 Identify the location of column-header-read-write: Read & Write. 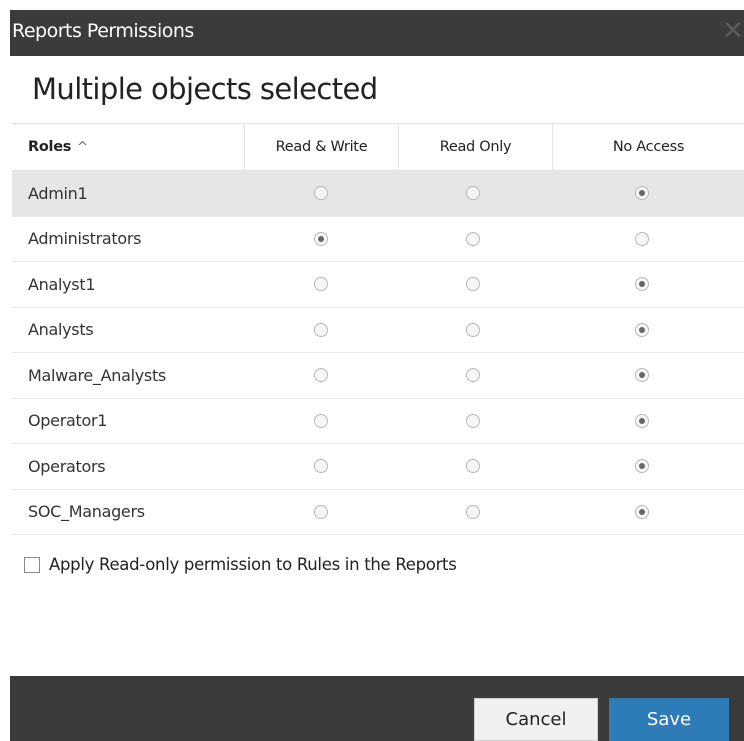
(321, 147).